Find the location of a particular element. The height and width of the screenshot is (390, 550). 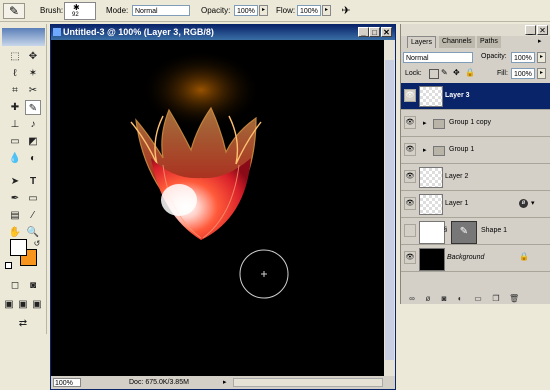

add-layer-style-icon: ø is located at coordinates (428, 298).